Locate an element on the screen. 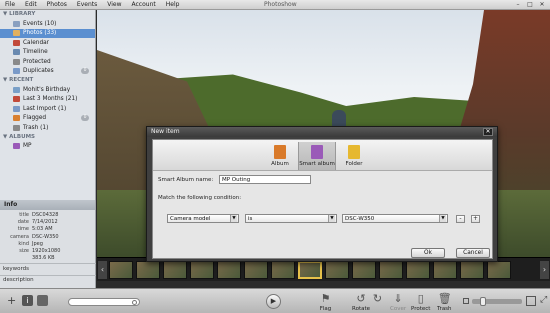  thumbnail-list is located at coordinates (310, 270).